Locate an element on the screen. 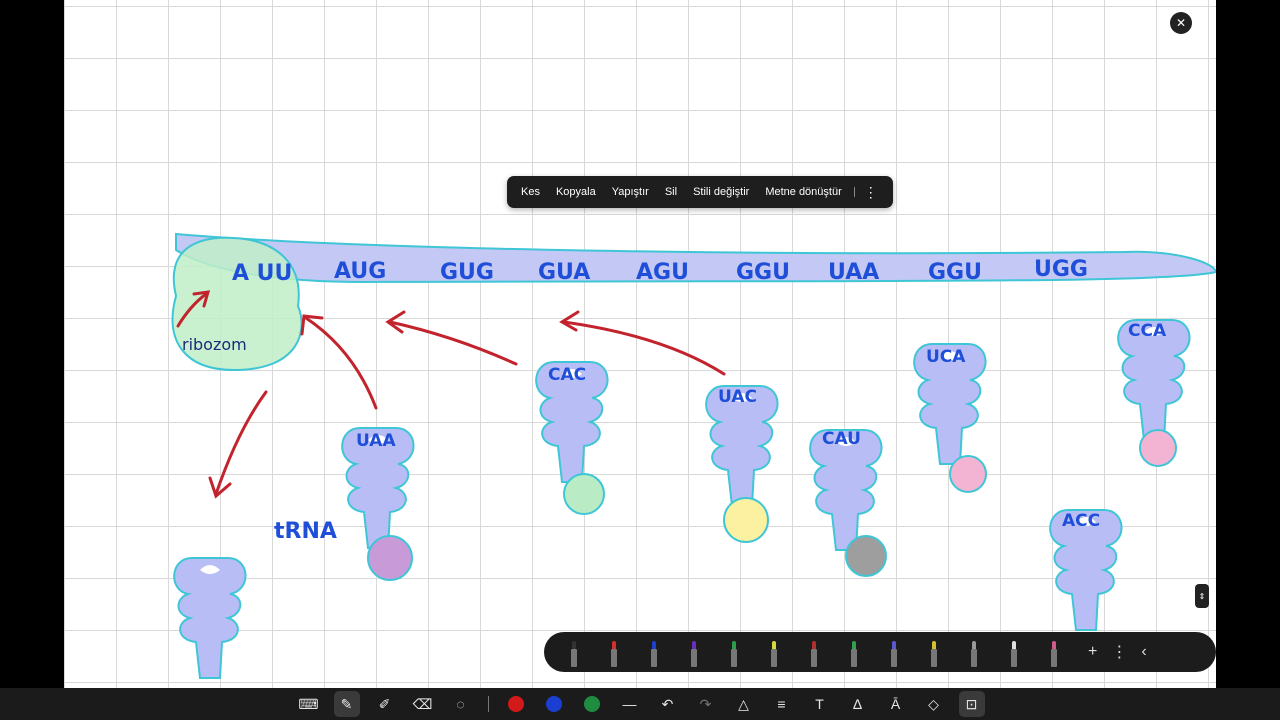 The image size is (1280, 720). color-blue is located at coordinates (554, 704).